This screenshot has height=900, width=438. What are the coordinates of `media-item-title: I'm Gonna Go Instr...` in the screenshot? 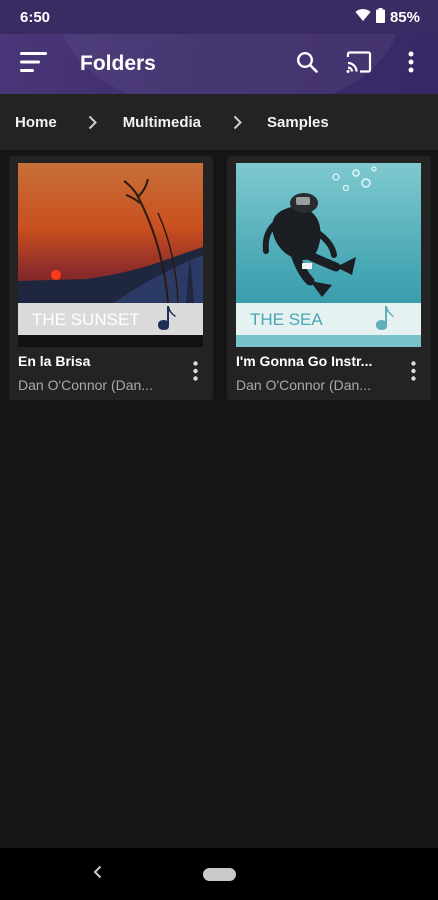 It's located at (304, 361).